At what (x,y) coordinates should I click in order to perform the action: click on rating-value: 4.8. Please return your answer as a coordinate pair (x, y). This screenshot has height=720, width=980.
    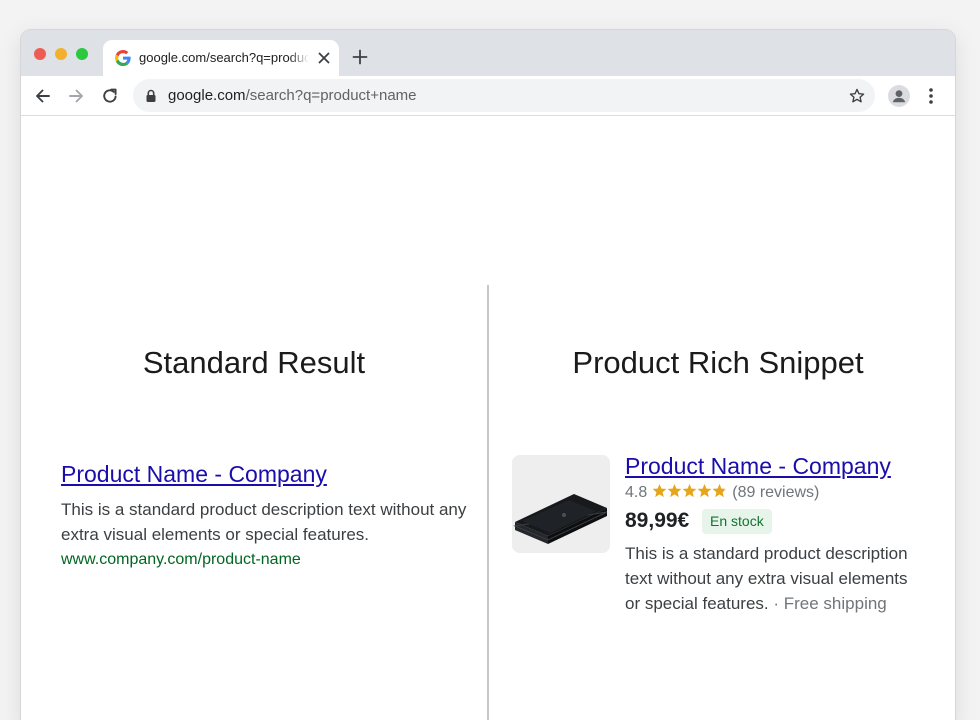
    Looking at the image, I should click on (636, 492).